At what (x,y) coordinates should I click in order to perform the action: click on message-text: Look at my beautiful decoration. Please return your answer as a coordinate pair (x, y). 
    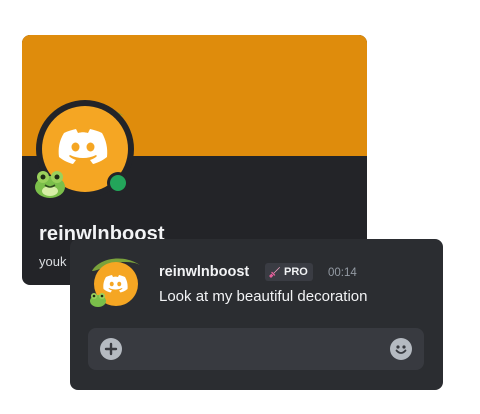
    Looking at the image, I should click on (263, 296).